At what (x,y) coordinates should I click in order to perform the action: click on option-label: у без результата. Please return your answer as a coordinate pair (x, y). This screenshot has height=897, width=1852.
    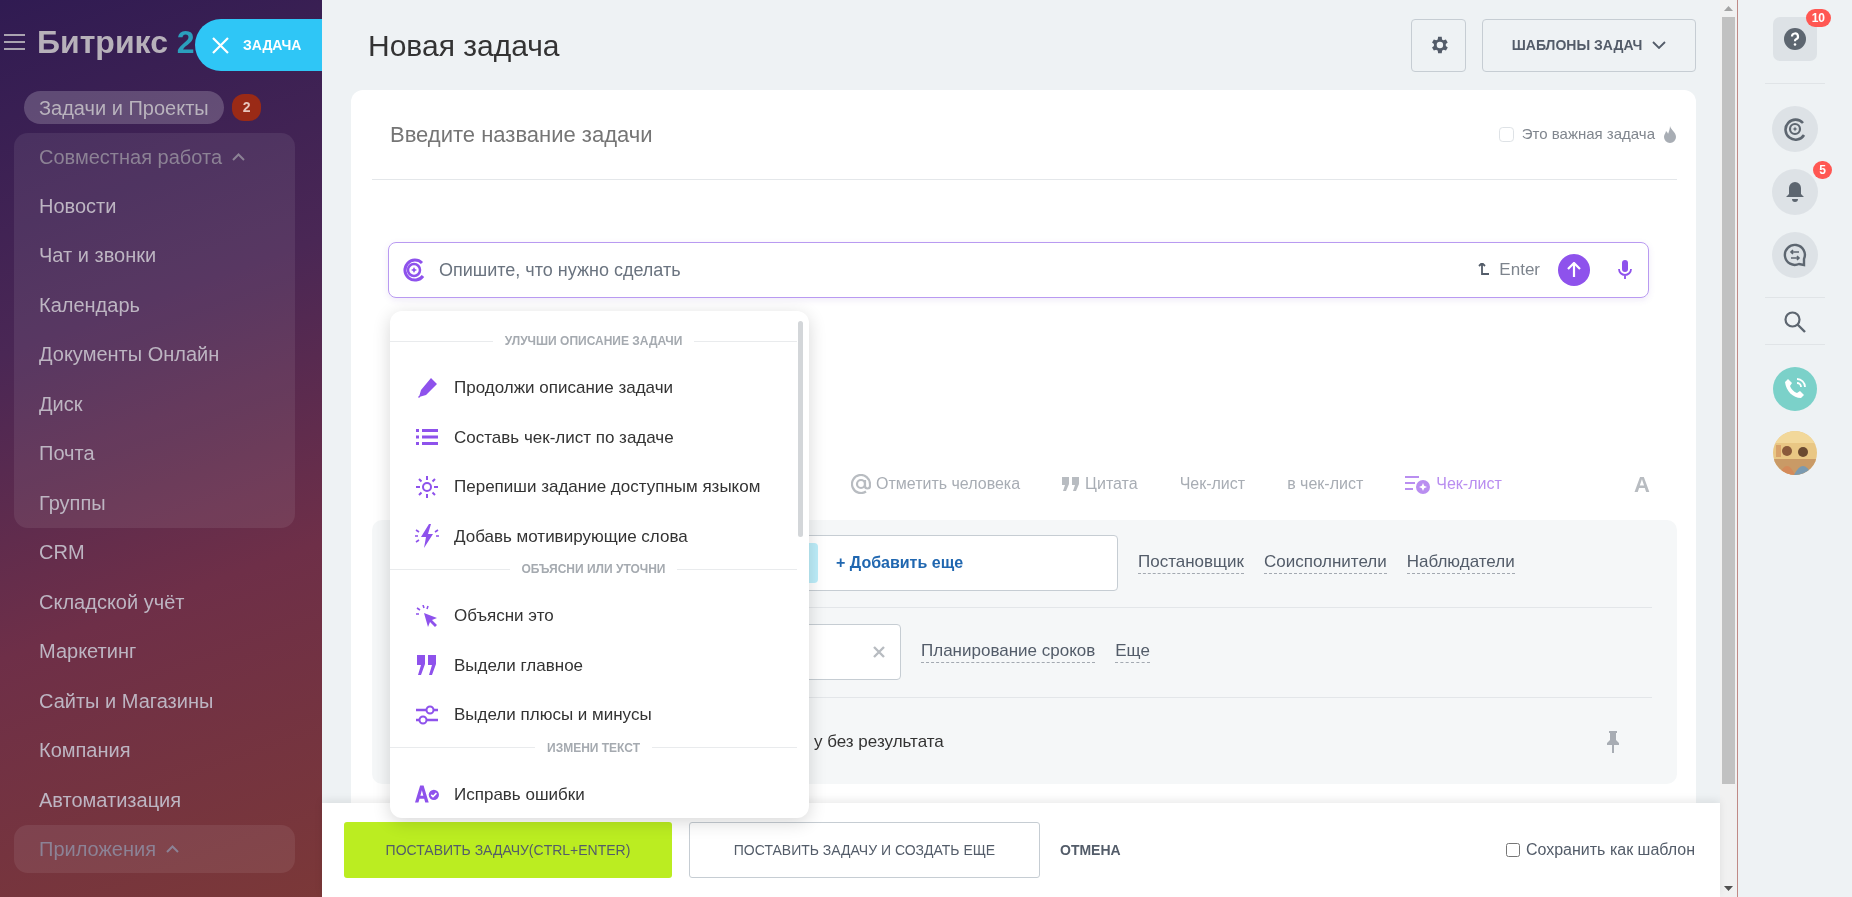
    Looking at the image, I should click on (879, 742).